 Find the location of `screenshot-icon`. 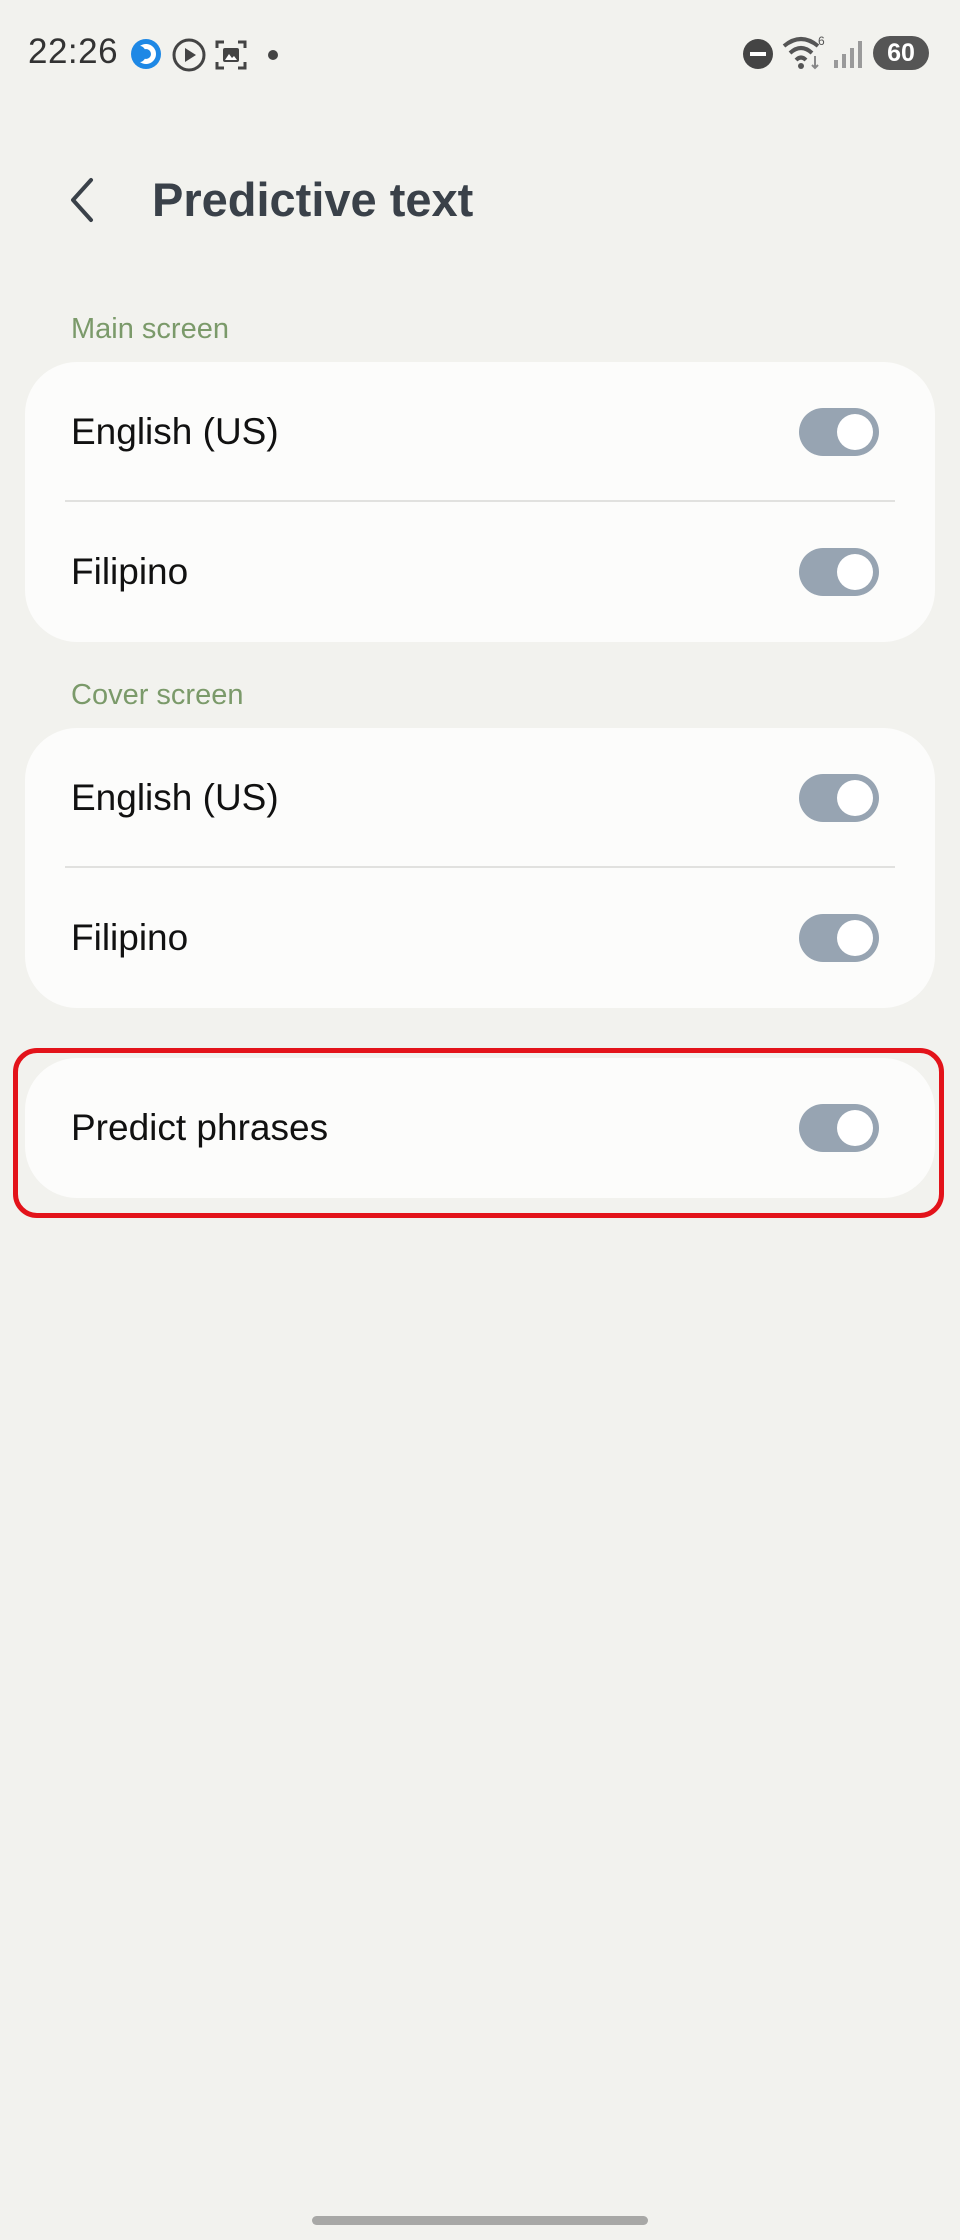

screenshot-icon is located at coordinates (231, 57).